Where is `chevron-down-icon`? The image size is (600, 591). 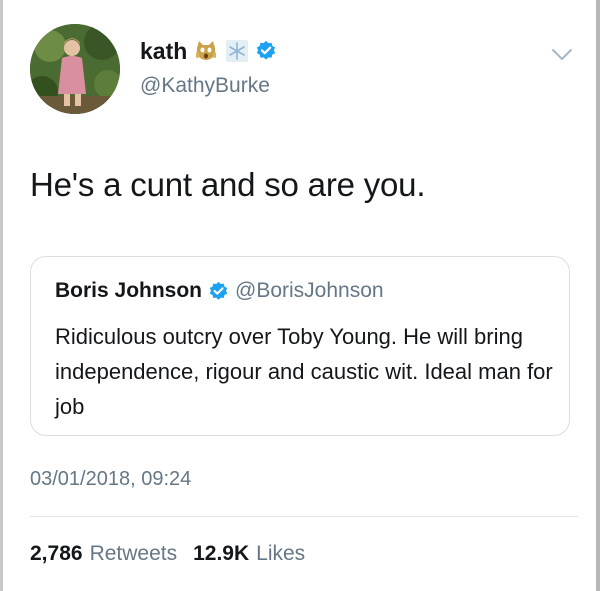 chevron-down-icon is located at coordinates (562, 55).